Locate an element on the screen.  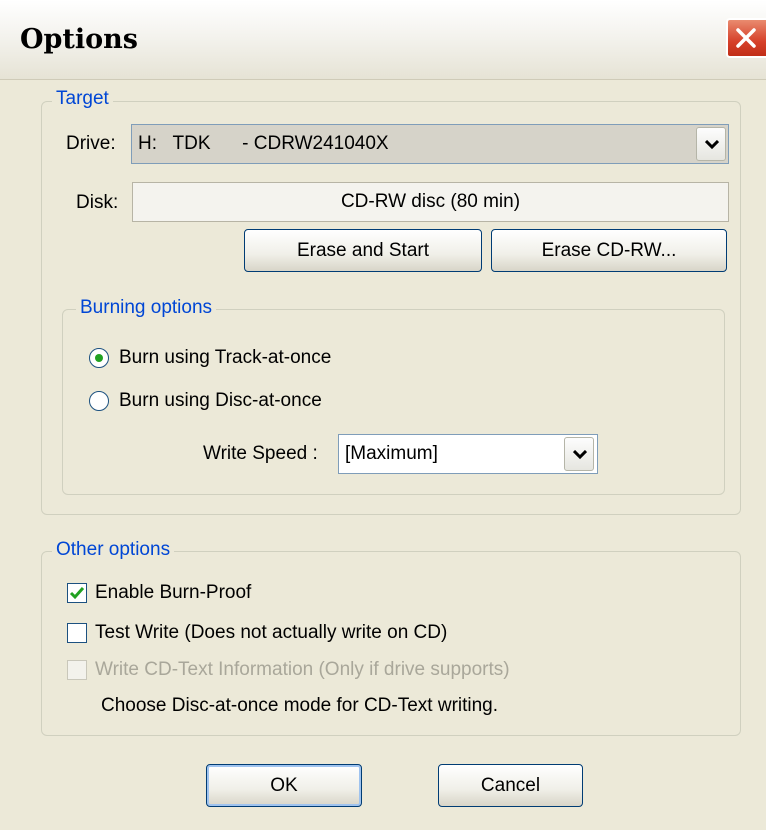
track-at-once-label: Burn using Track-at-once is located at coordinates (225, 358).